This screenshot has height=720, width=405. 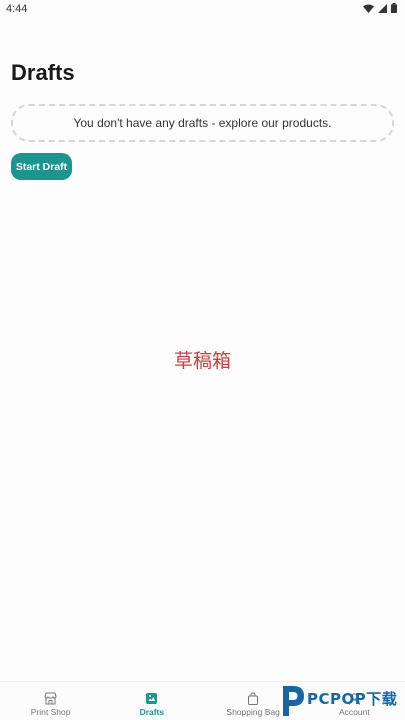 I want to click on status-bar: 4:44, so click(x=202, y=9).